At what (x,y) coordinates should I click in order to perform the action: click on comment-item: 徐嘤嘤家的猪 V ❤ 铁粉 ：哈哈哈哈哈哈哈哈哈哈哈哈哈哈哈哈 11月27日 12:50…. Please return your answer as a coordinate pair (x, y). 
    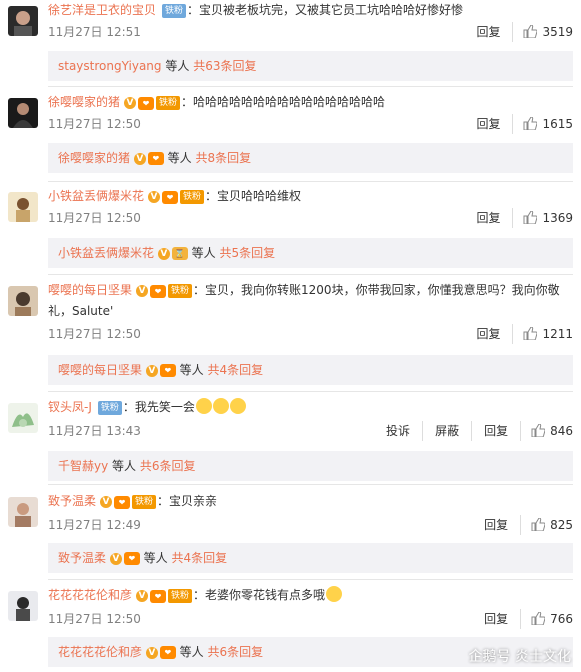
    Looking at the image, I should click on (290, 135).